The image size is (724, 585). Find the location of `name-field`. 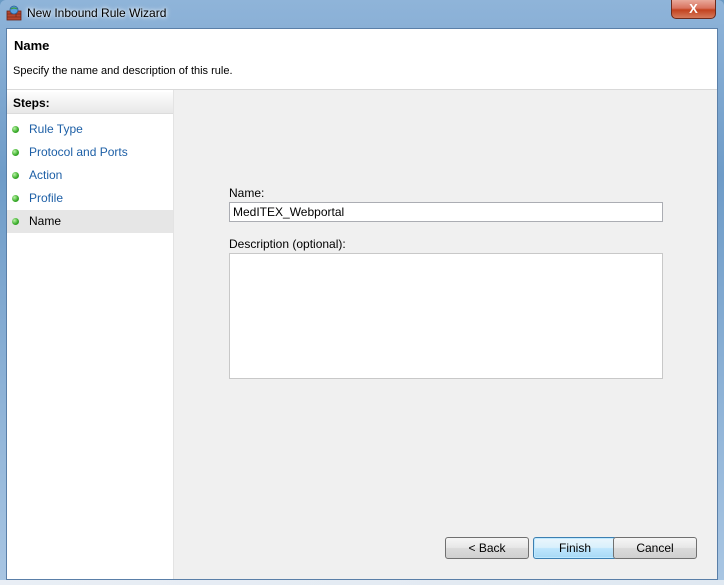

name-field is located at coordinates (446, 212).